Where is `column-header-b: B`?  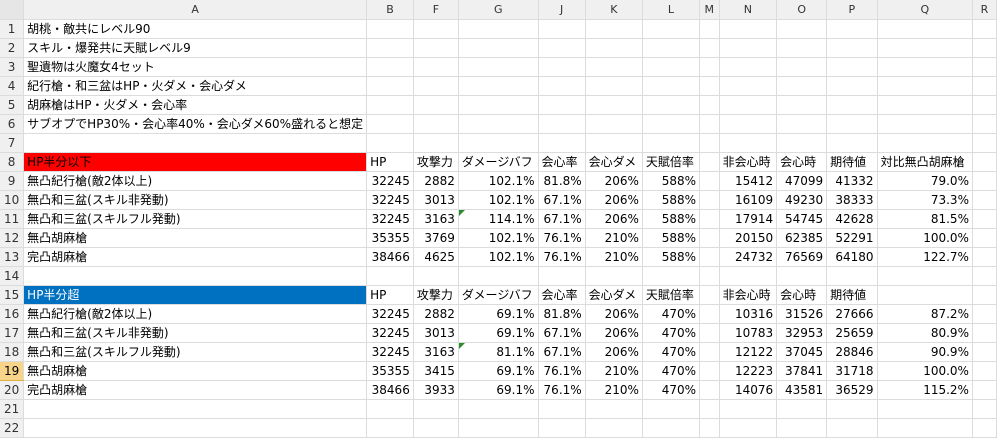
column-header-b: B is located at coordinates (390, 10).